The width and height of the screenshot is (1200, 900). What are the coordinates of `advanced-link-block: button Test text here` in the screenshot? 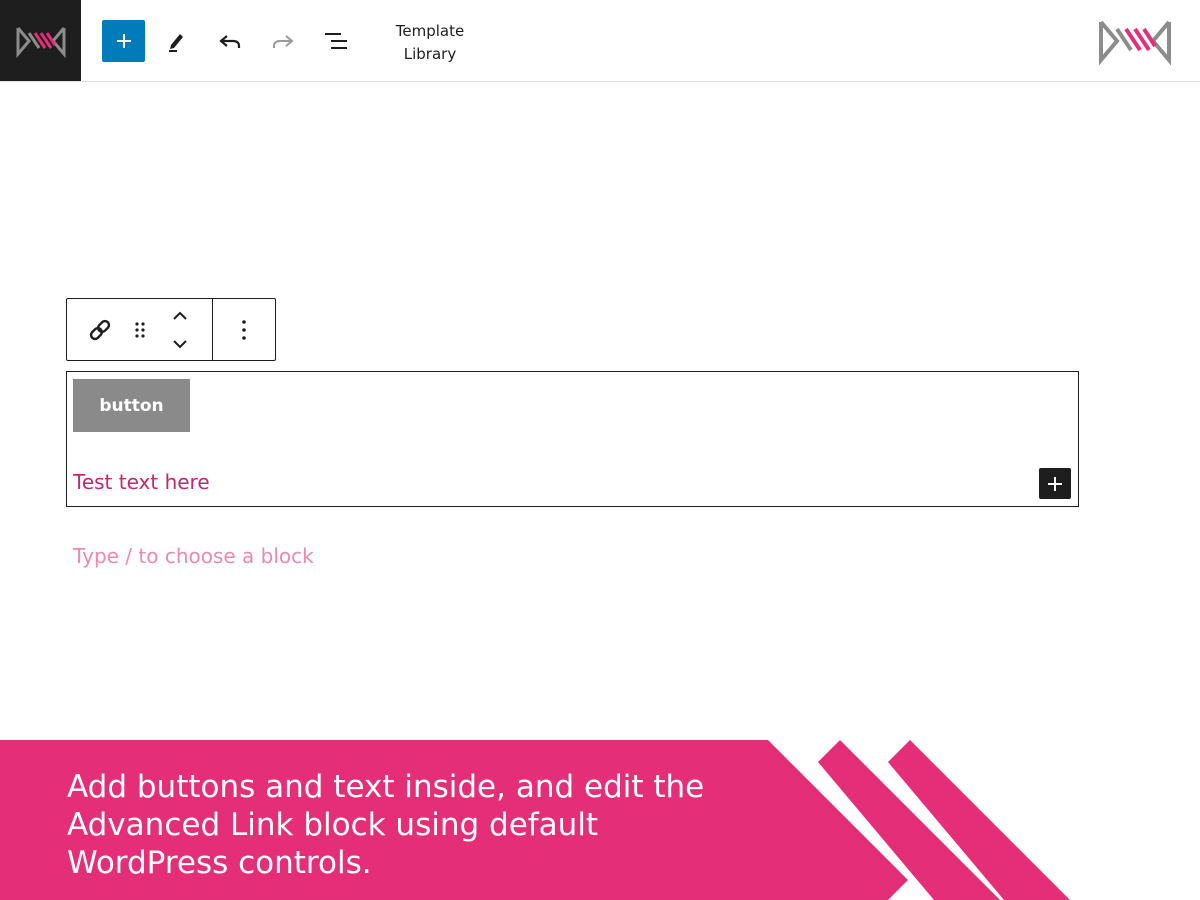 It's located at (572, 439).